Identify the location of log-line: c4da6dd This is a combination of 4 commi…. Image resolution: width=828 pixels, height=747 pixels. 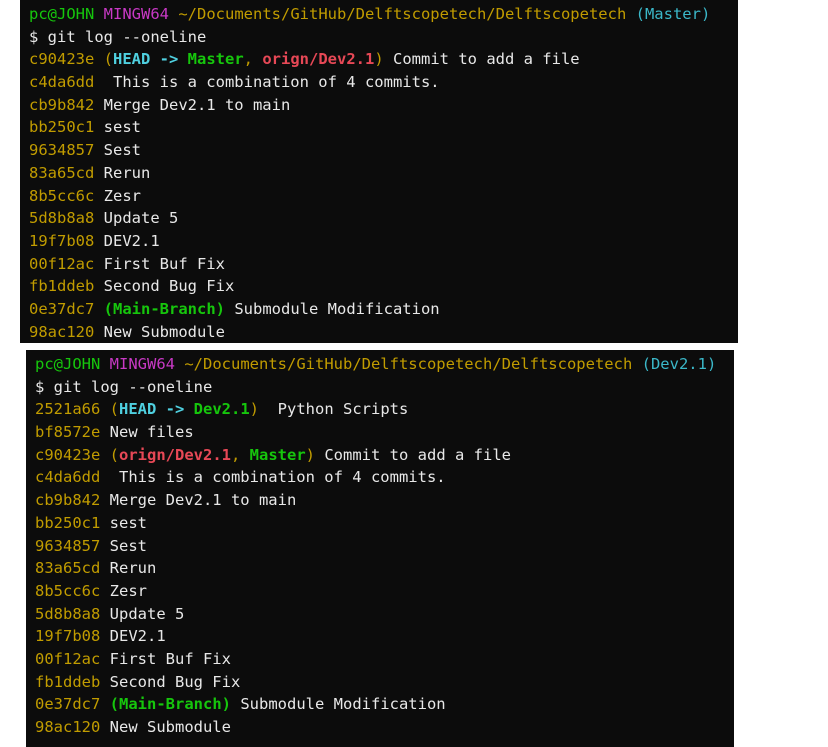
(383, 82).